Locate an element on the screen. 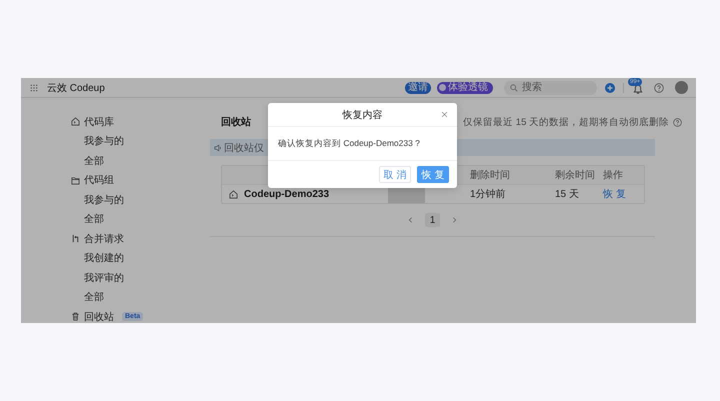 The height and width of the screenshot is (401, 720). logo-text: 云效 Codeup is located at coordinates (76, 88).